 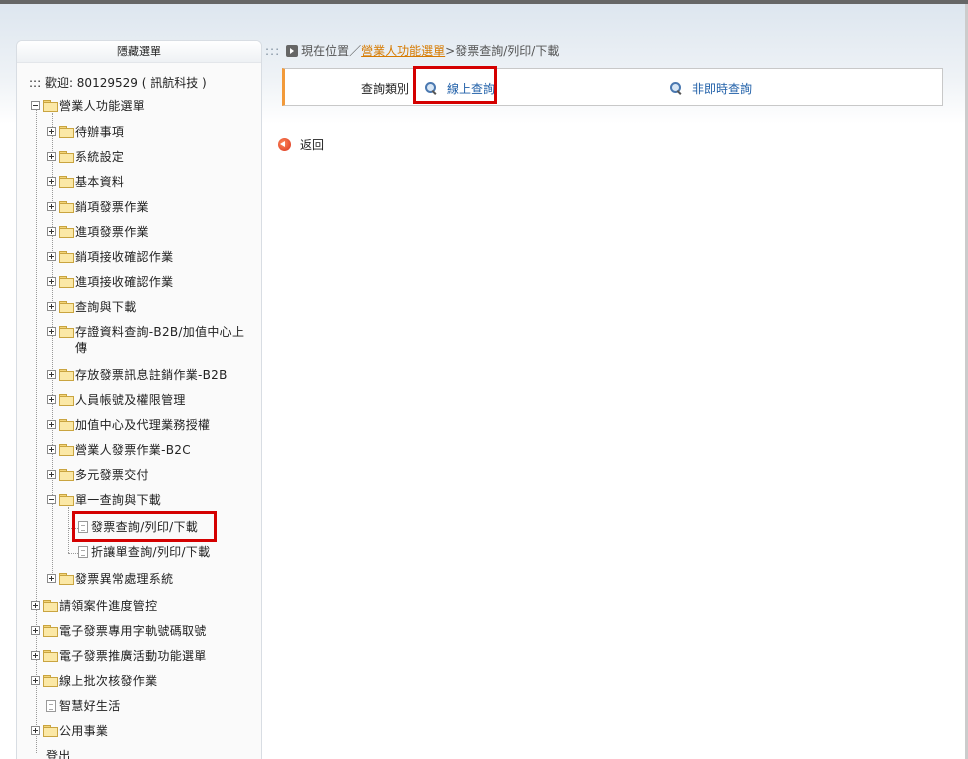 What do you see at coordinates (292, 50) in the screenshot?
I see `arrow-right-icon` at bounding box center [292, 50].